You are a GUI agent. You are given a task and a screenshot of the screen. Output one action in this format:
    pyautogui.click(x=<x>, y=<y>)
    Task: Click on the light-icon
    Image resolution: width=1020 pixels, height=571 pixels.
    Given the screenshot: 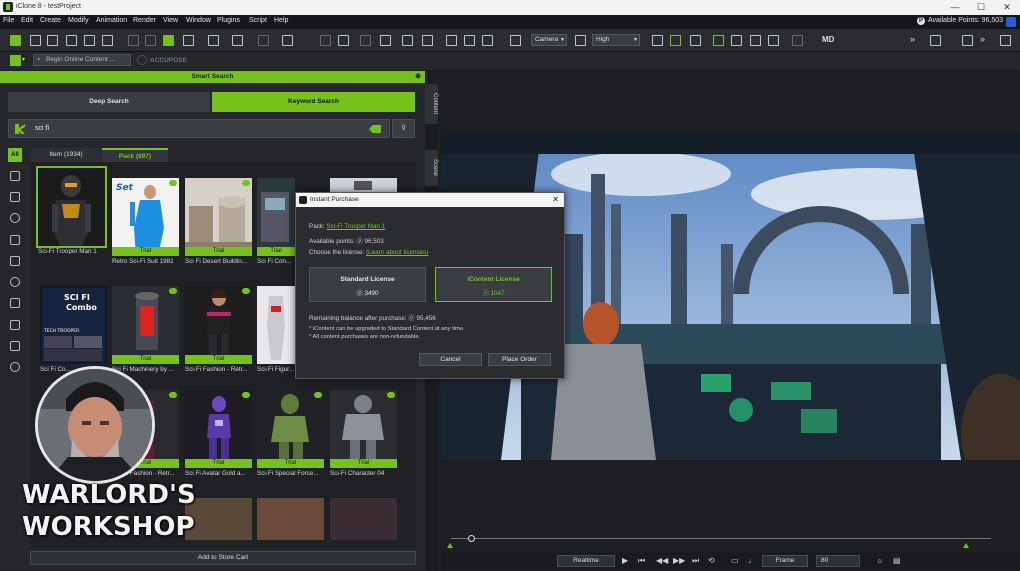 What is the action you would take?
    pyautogui.click(x=407, y=40)
    